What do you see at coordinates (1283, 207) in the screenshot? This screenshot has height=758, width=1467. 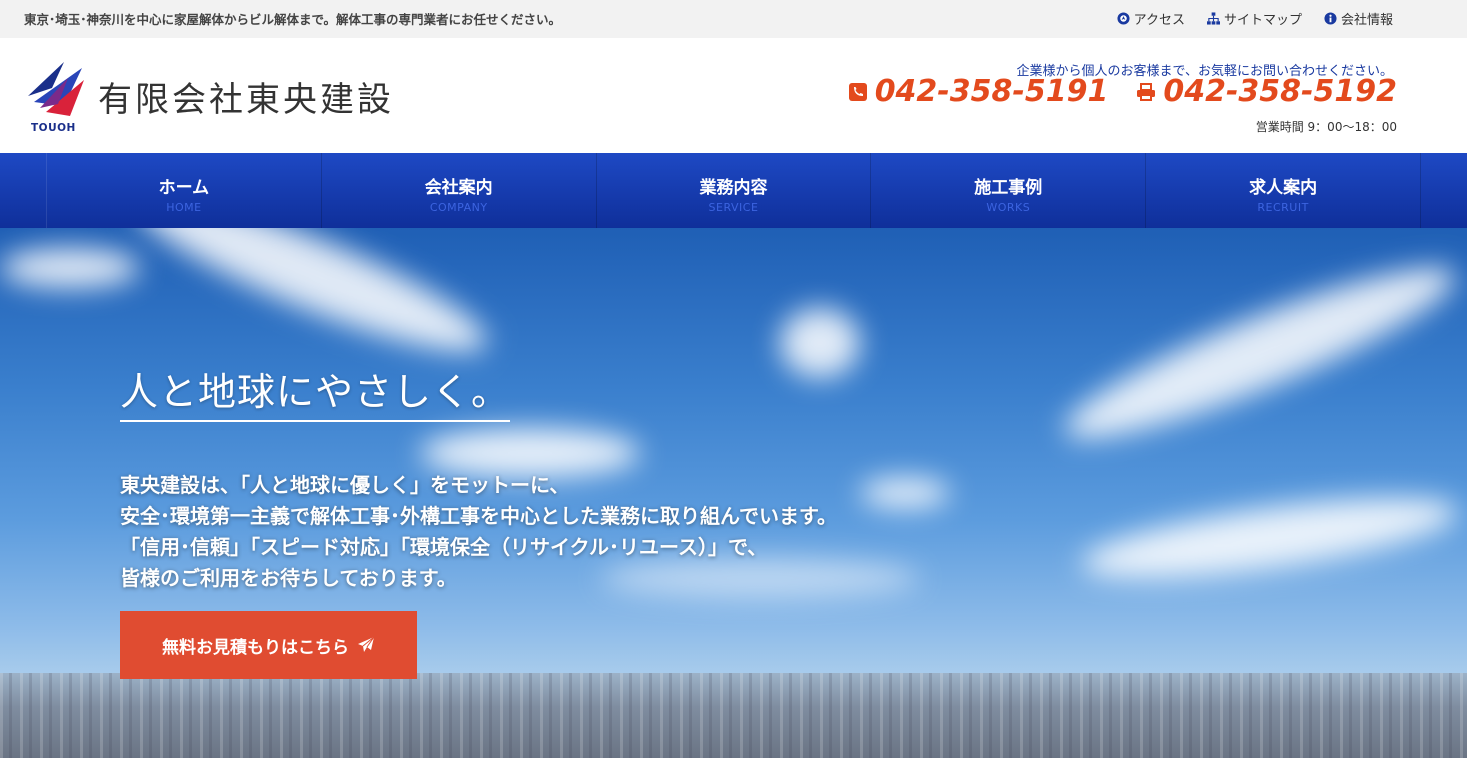 I see `nav-sublabel: RECRUIT` at bounding box center [1283, 207].